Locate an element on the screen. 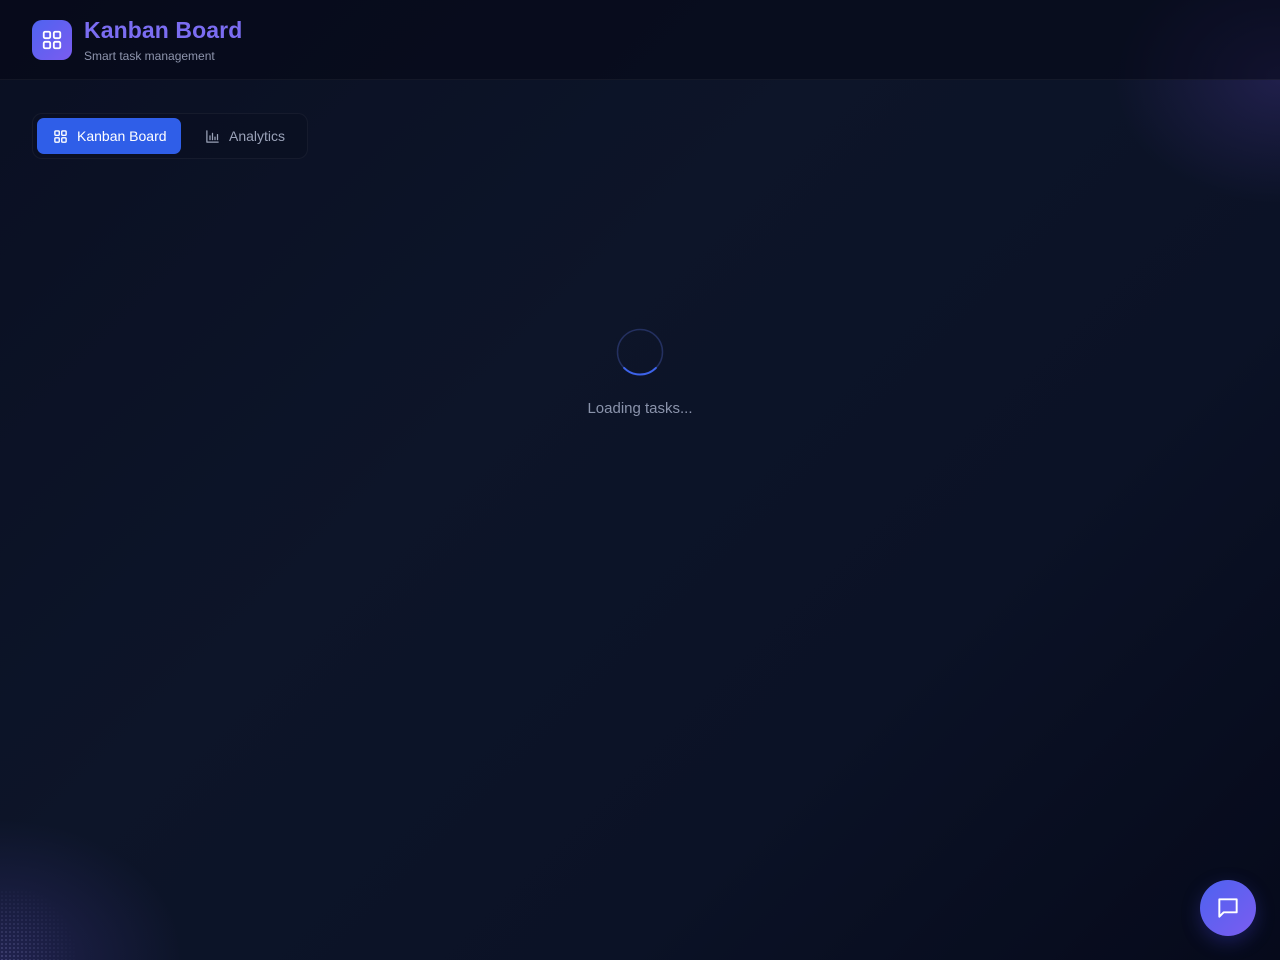 The width and height of the screenshot is (1280, 960). tab-analytics: Analytics is located at coordinates (245, 136).